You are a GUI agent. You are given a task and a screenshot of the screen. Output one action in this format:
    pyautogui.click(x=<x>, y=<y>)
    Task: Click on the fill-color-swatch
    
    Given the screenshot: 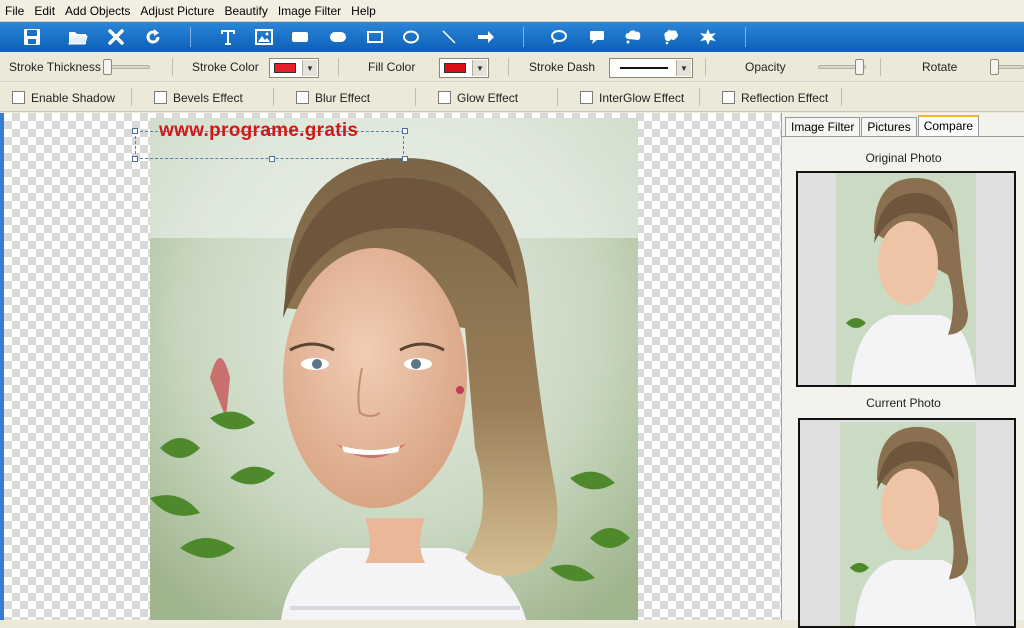 What is the action you would take?
    pyautogui.click(x=455, y=68)
    